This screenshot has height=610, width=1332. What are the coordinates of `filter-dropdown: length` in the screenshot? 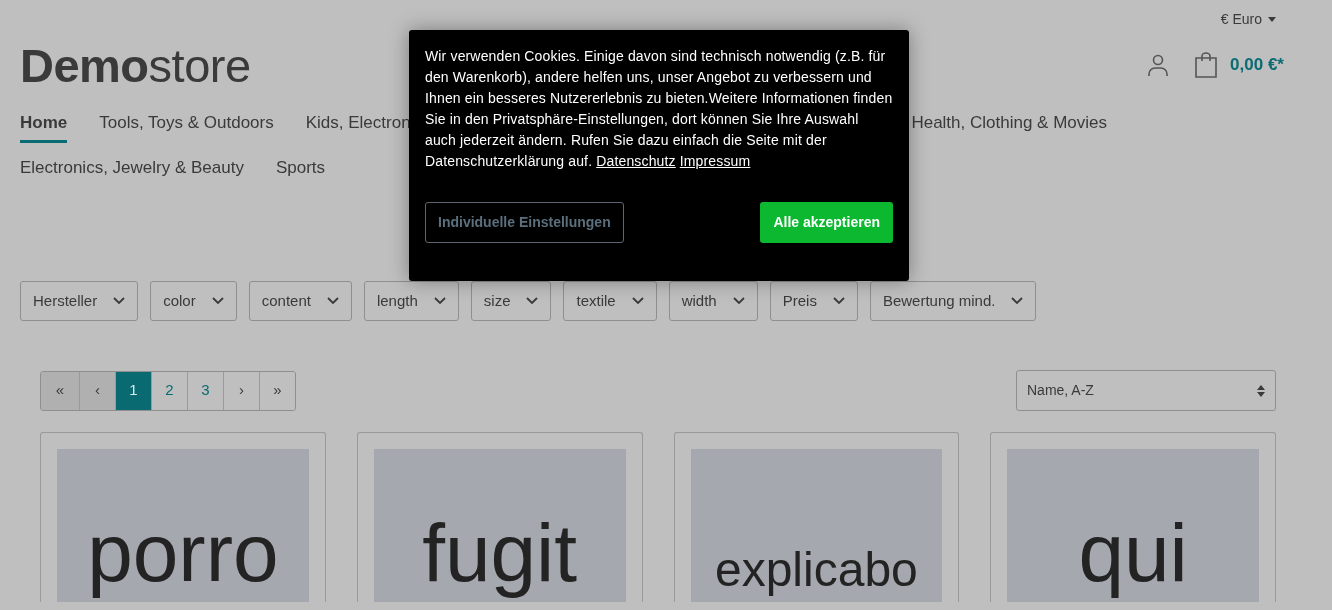 It's located at (411, 301).